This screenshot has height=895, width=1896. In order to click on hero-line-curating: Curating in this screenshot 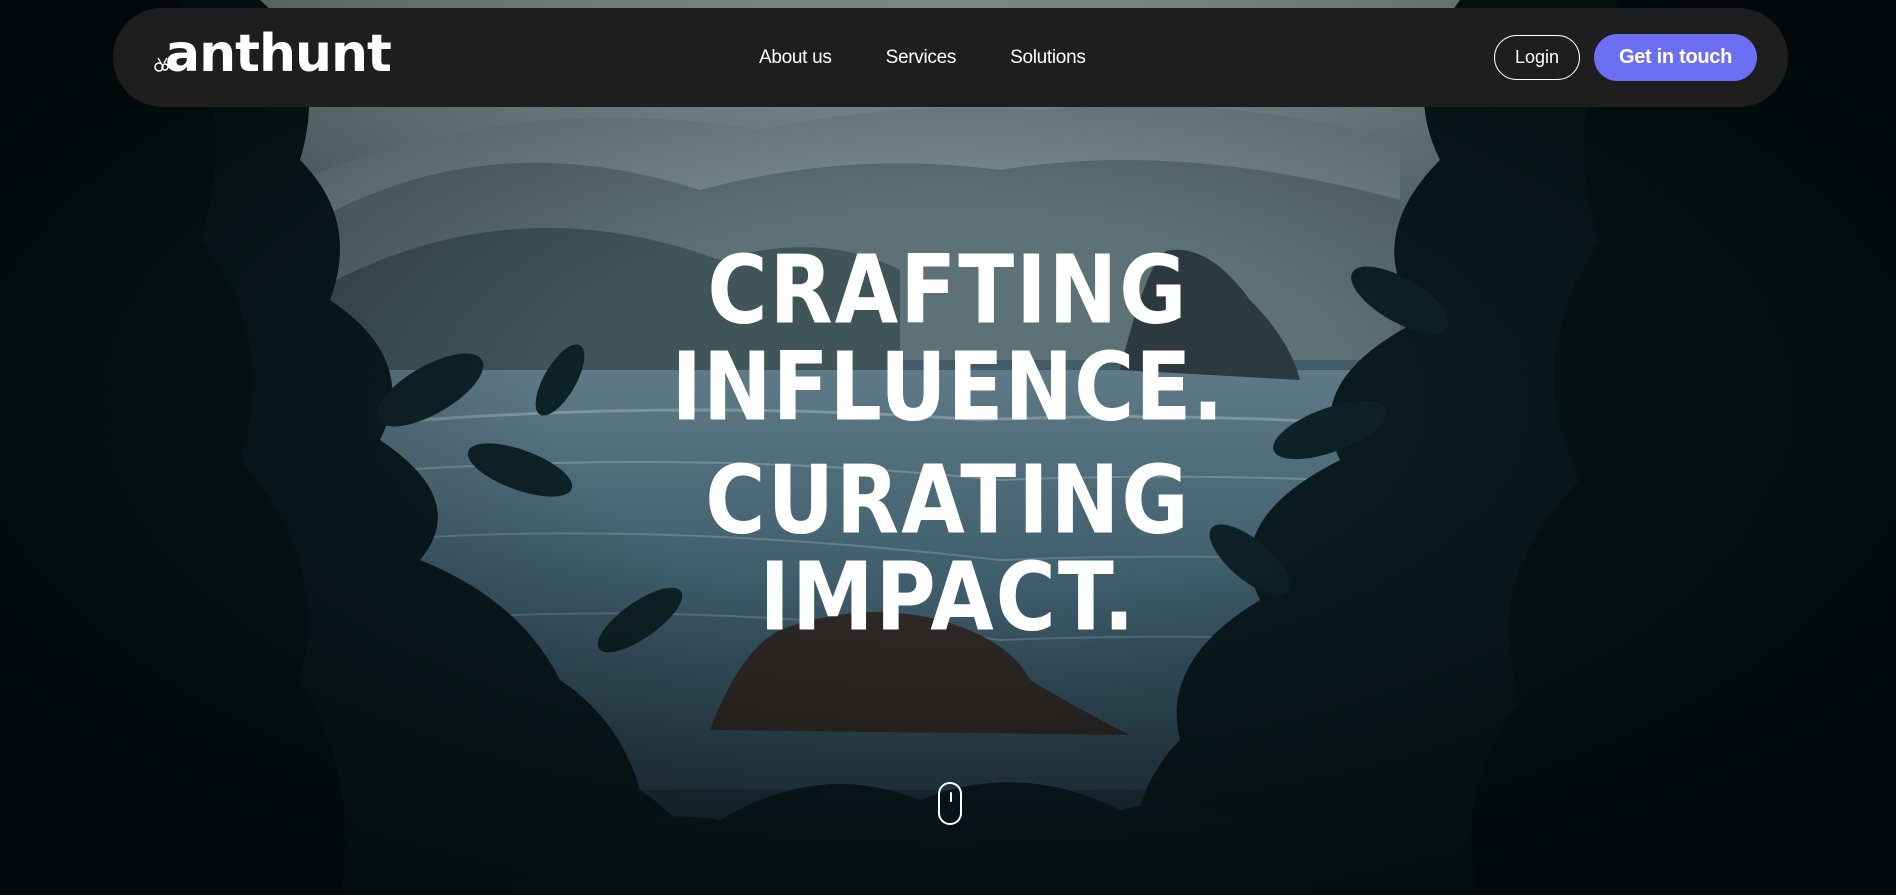, I will do `click(948, 501)`.